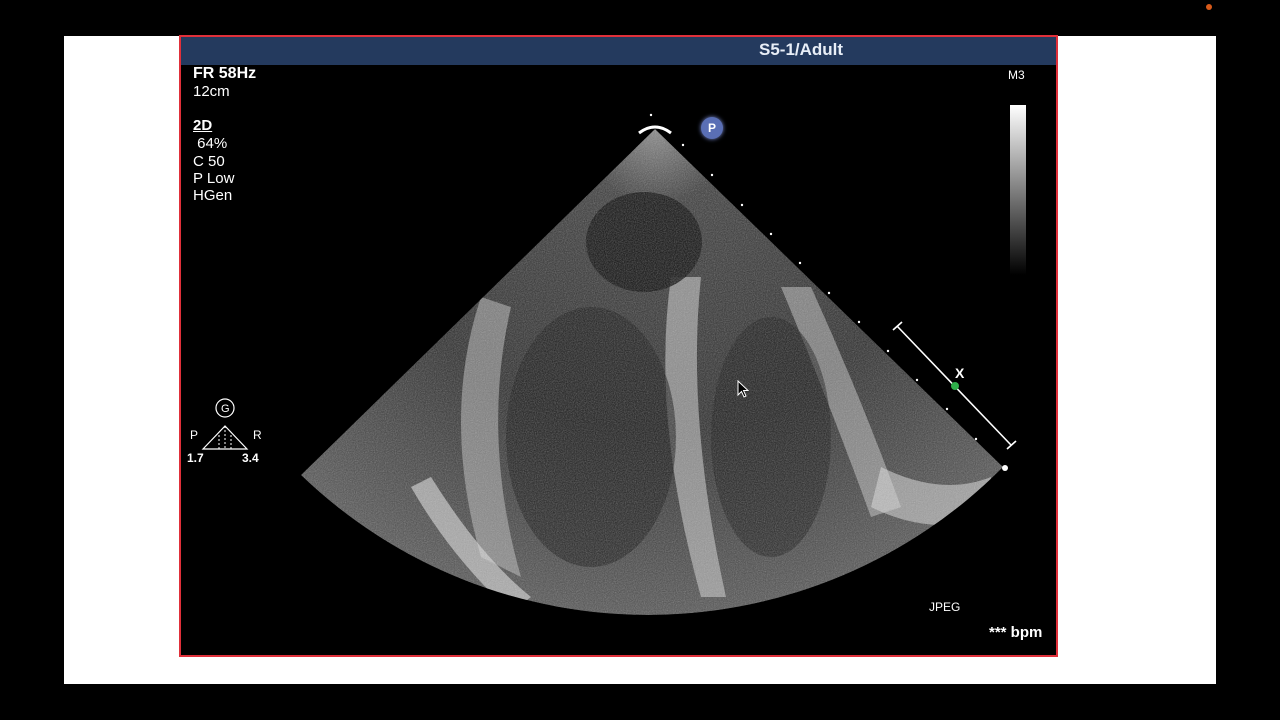 This screenshot has width=1280, height=720. What do you see at coordinates (213, 195) in the screenshot?
I see `harmonic: HGen` at bounding box center [213, 195].